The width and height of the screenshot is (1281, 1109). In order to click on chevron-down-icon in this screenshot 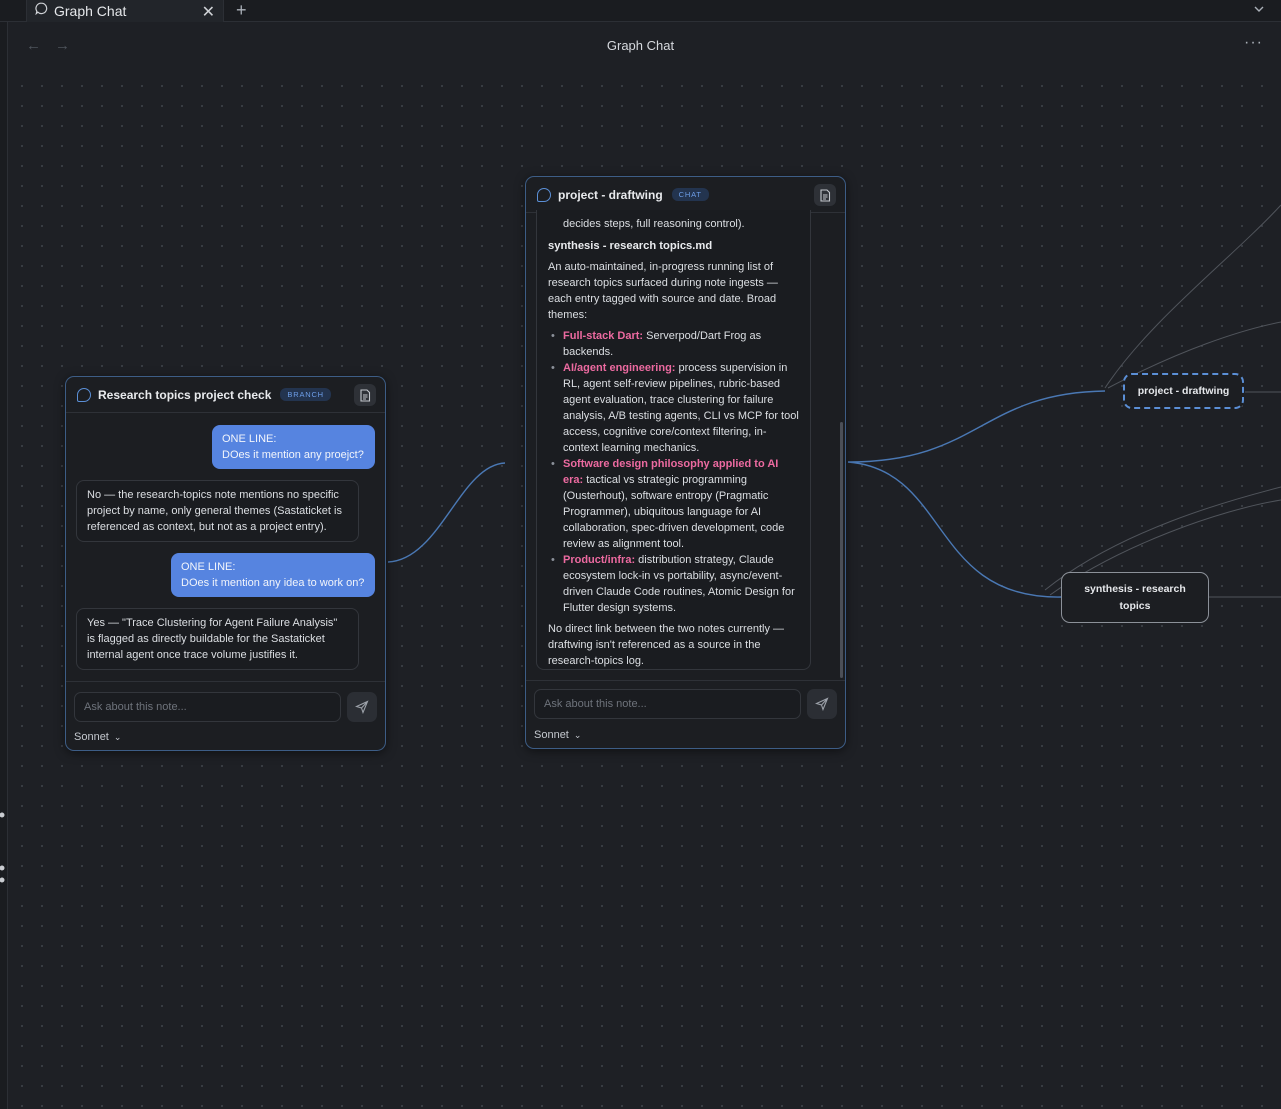, I will do `click(1259, 11)`.